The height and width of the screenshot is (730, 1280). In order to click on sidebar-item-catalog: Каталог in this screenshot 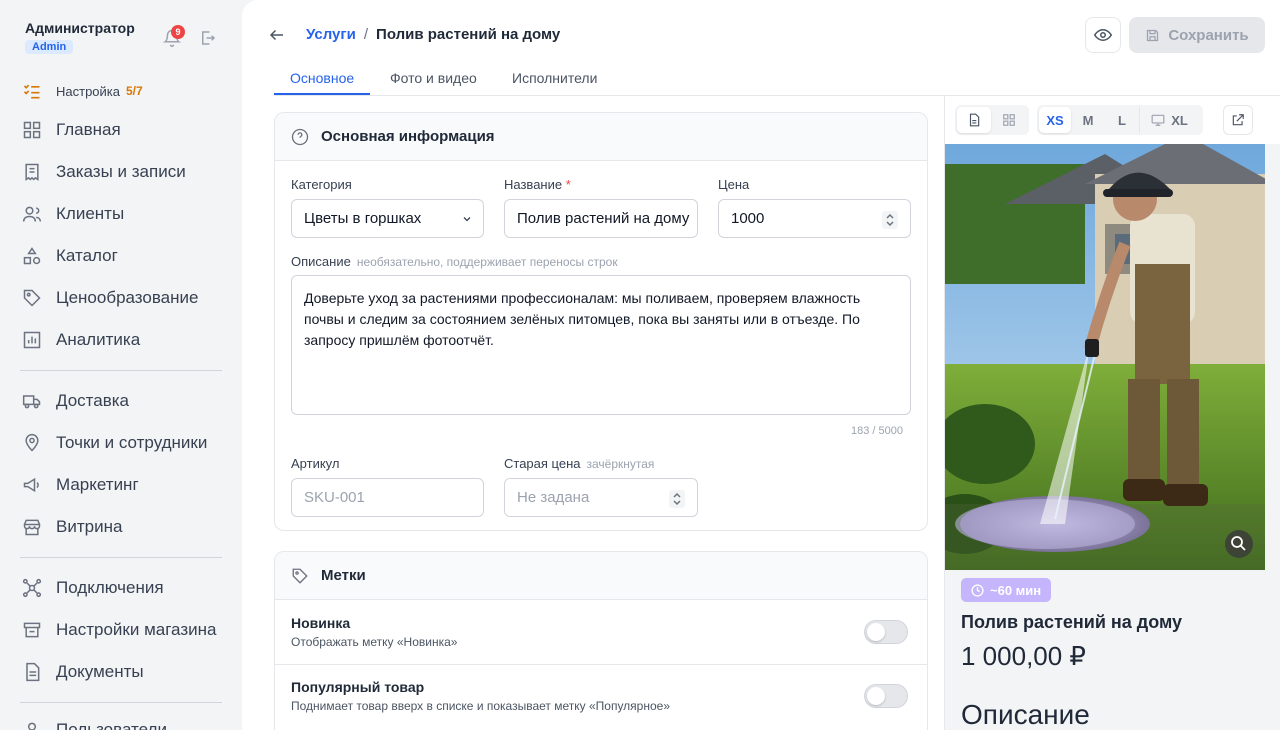, I will do `click(70, 256)`.